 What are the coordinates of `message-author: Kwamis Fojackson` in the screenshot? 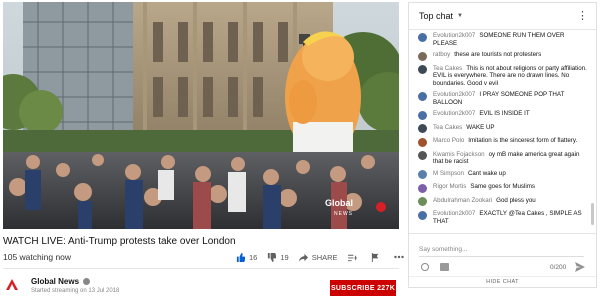 It's located at (459, 154).